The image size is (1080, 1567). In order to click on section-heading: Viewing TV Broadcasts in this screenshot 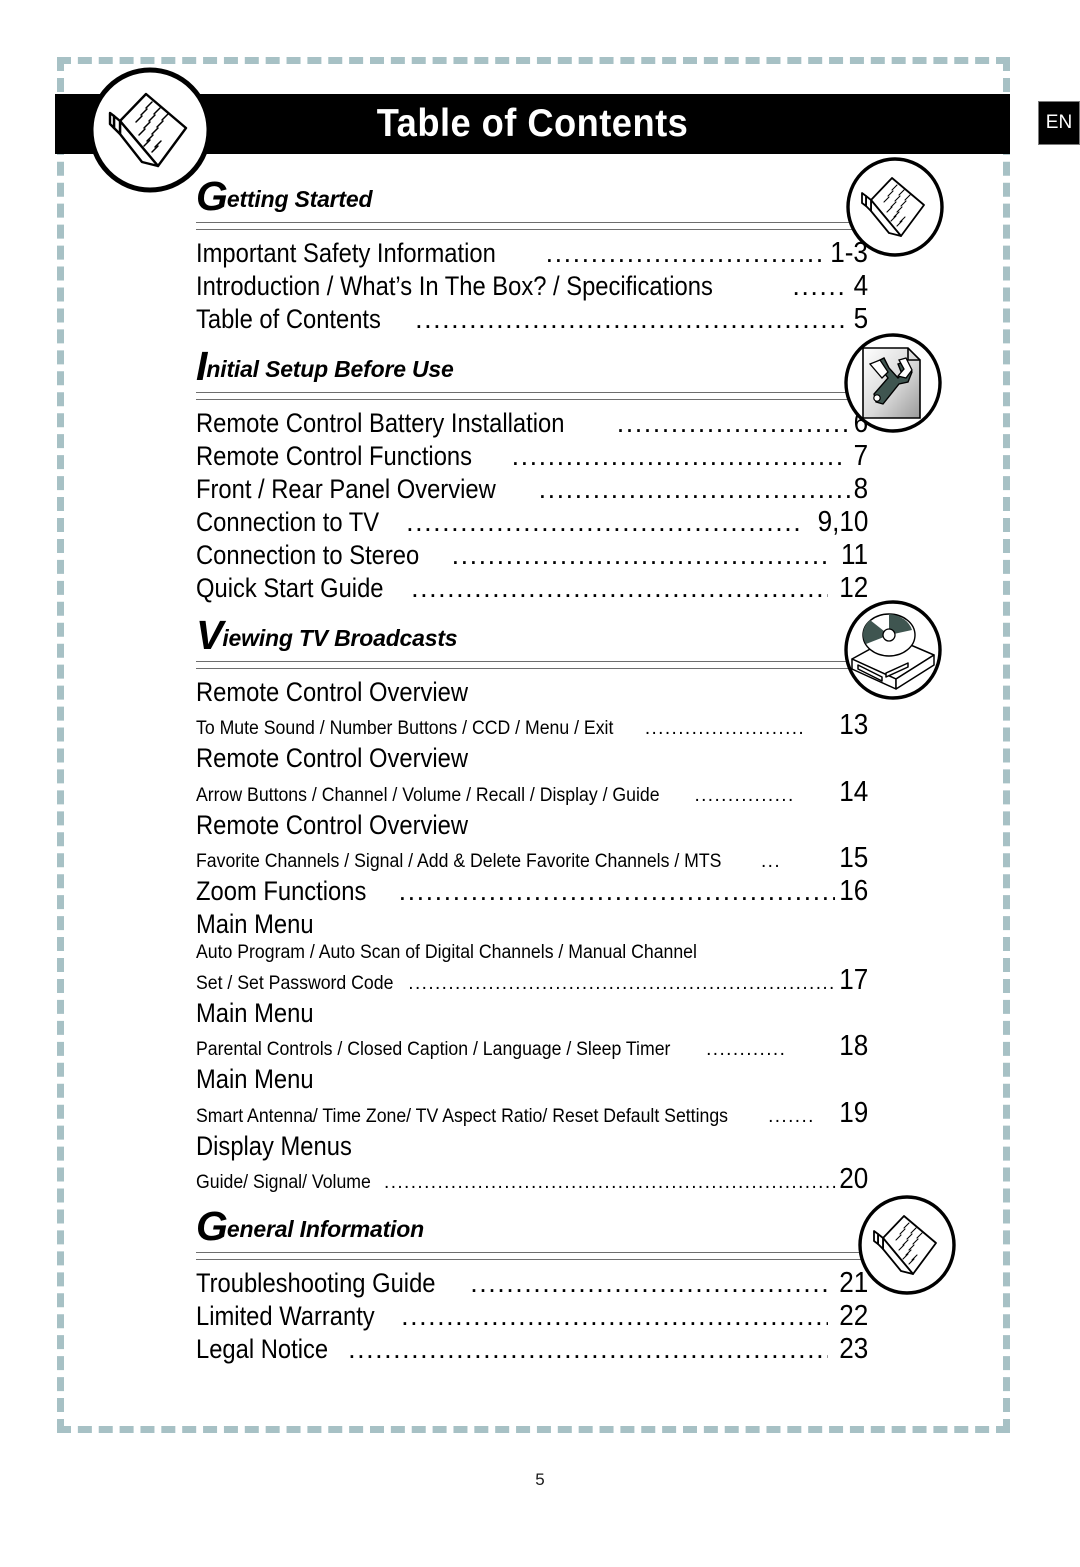, I will do `click(532, 636)`.